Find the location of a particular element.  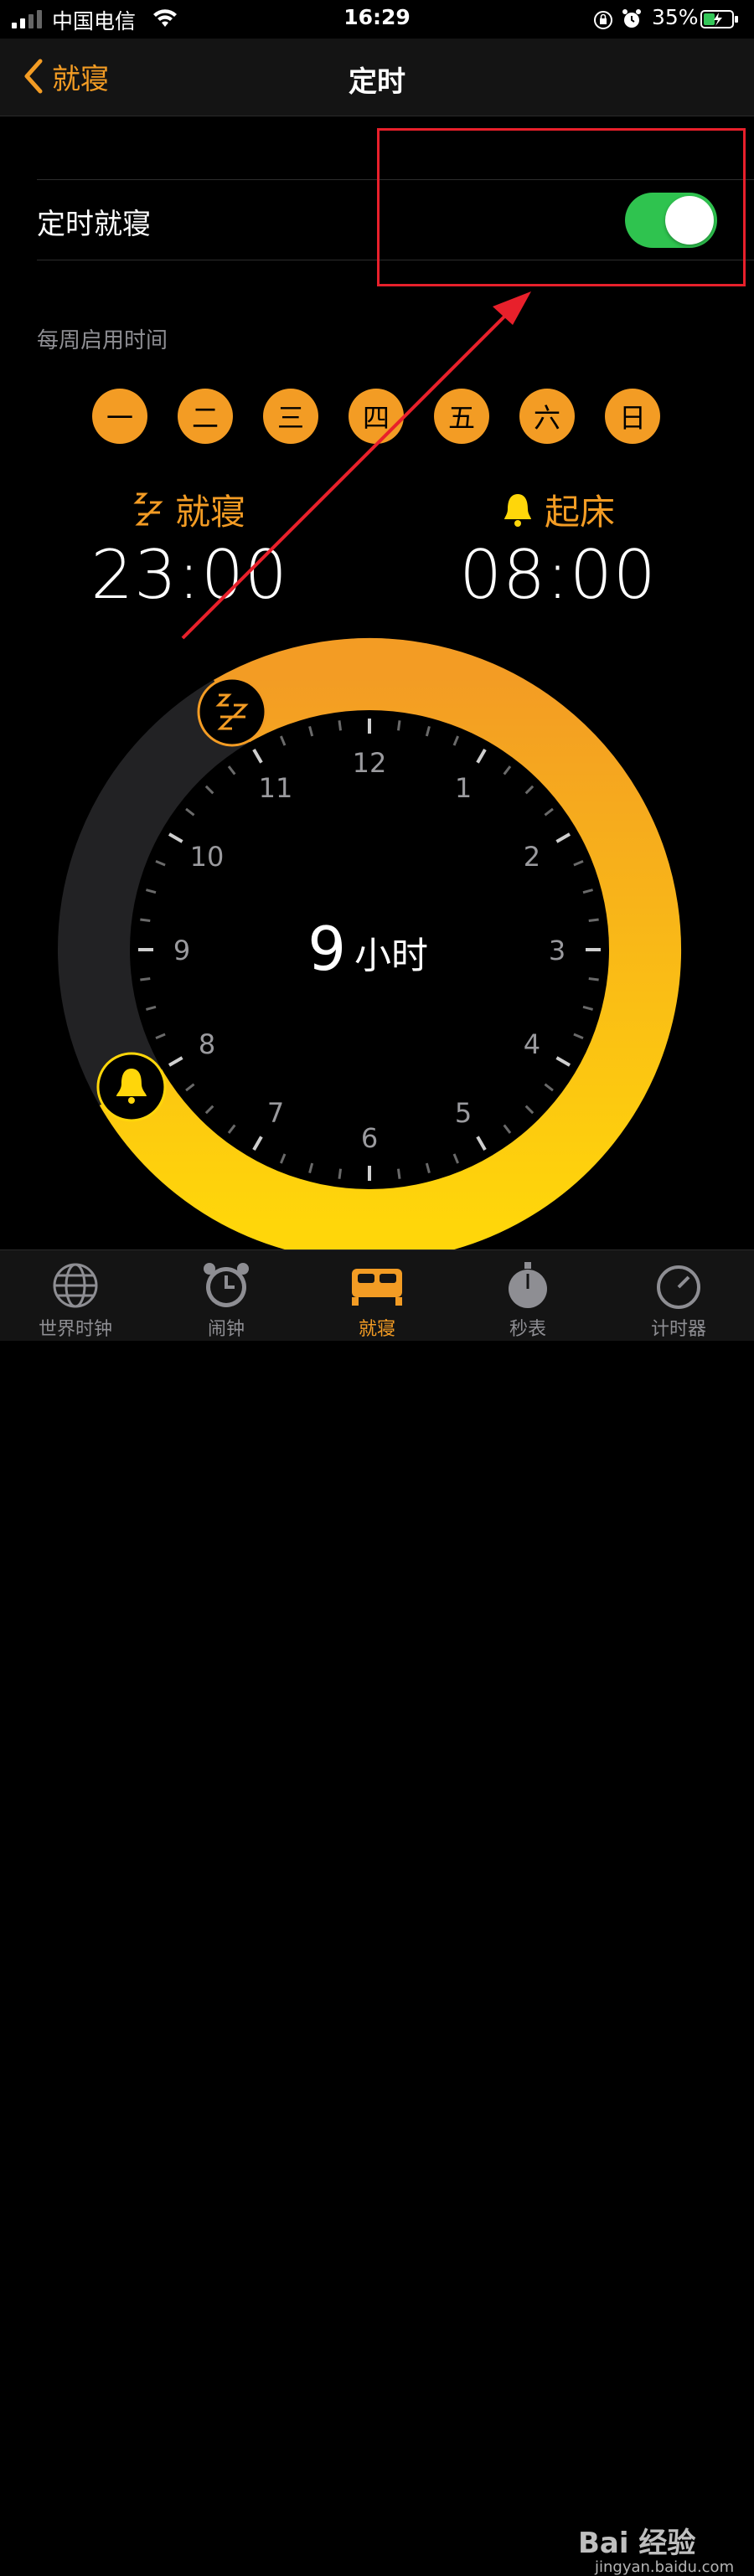

bed-icon is located at coordinates (377, 1287).